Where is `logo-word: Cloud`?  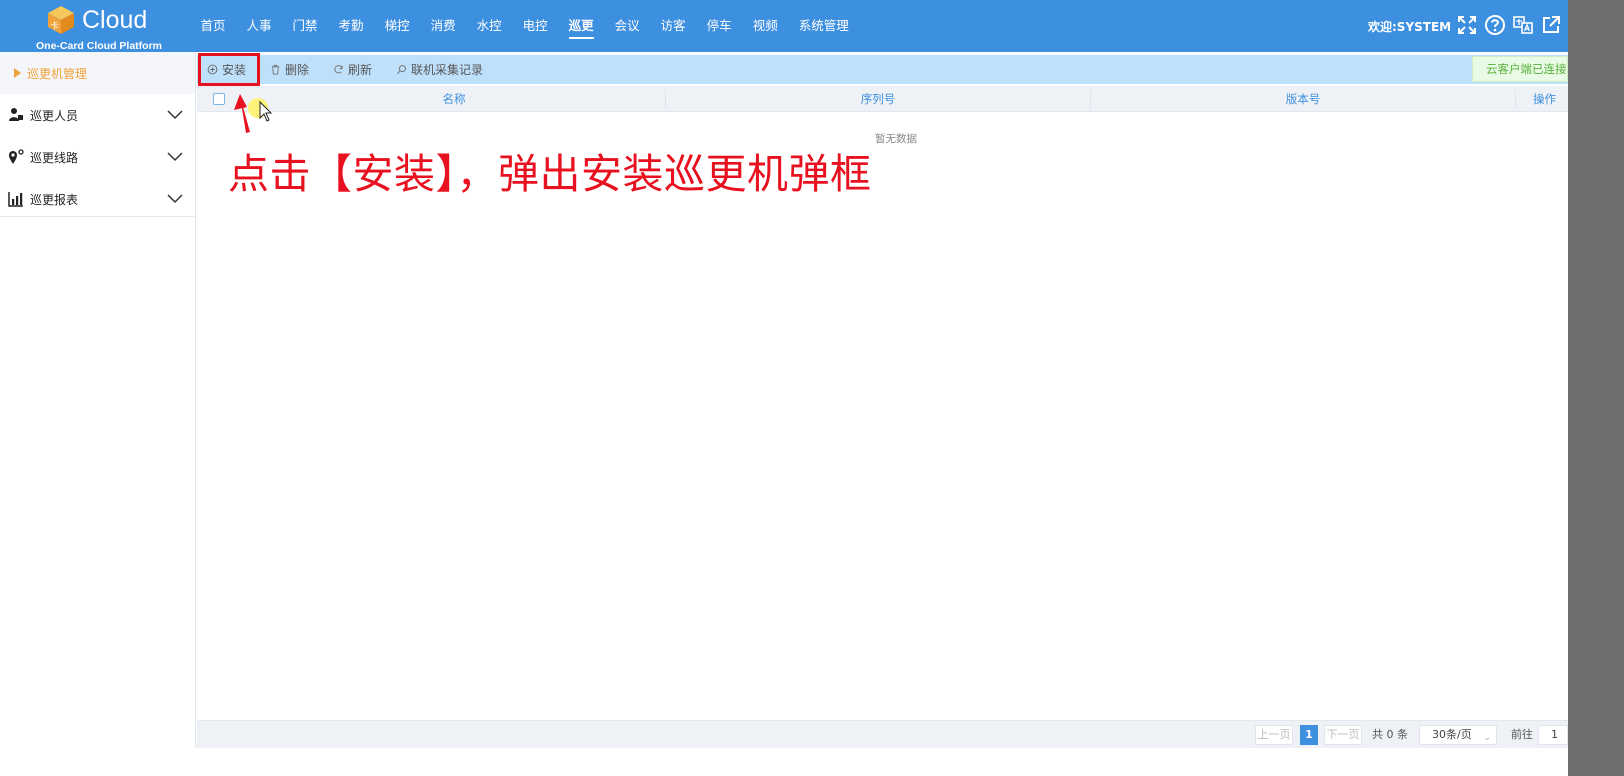 logo-word: Cloud is located at coordinates (115, 20).